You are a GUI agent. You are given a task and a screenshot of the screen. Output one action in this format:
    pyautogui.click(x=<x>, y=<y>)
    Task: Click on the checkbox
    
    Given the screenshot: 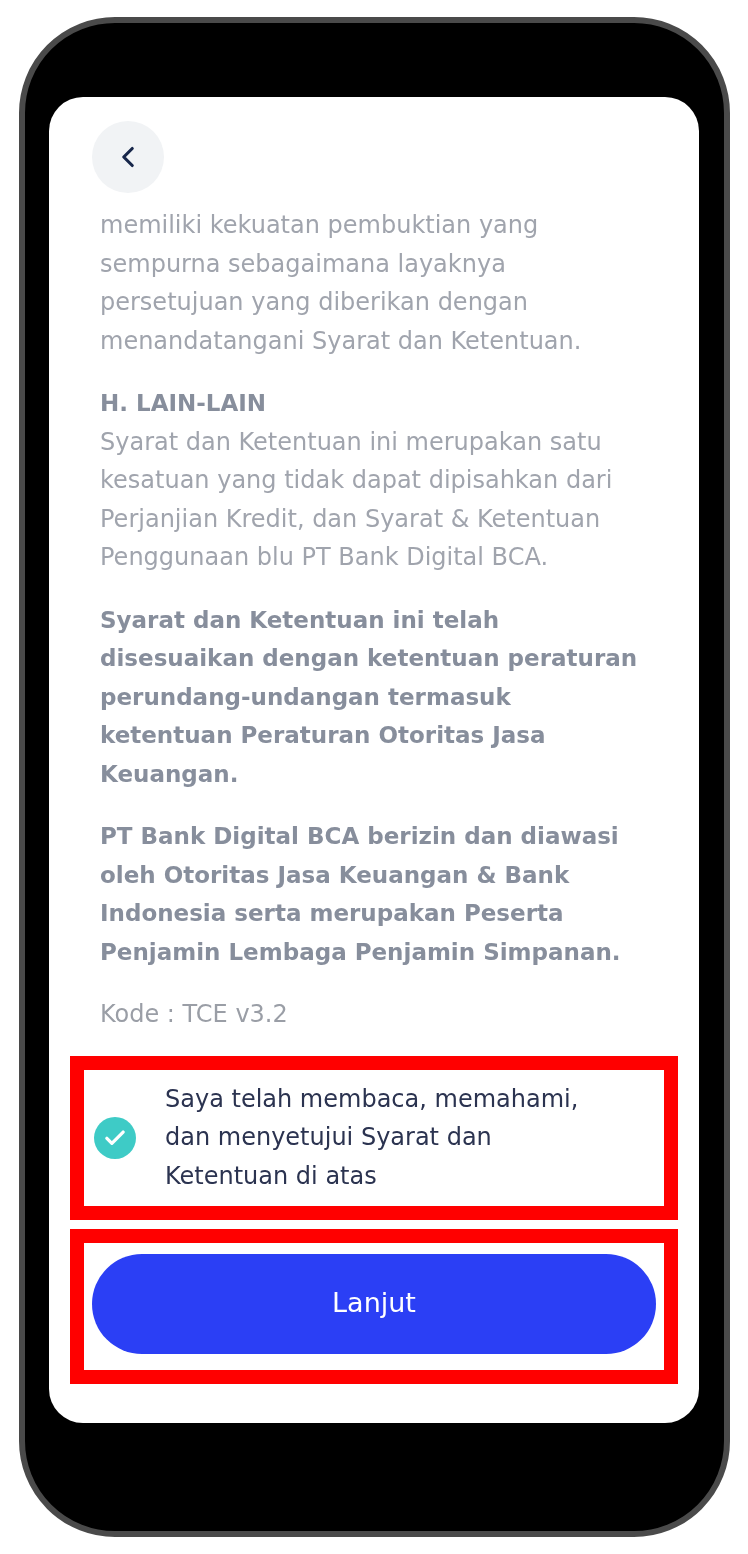 What is the action you would take?
    pyautogui.click(x=115, y=1137)
    